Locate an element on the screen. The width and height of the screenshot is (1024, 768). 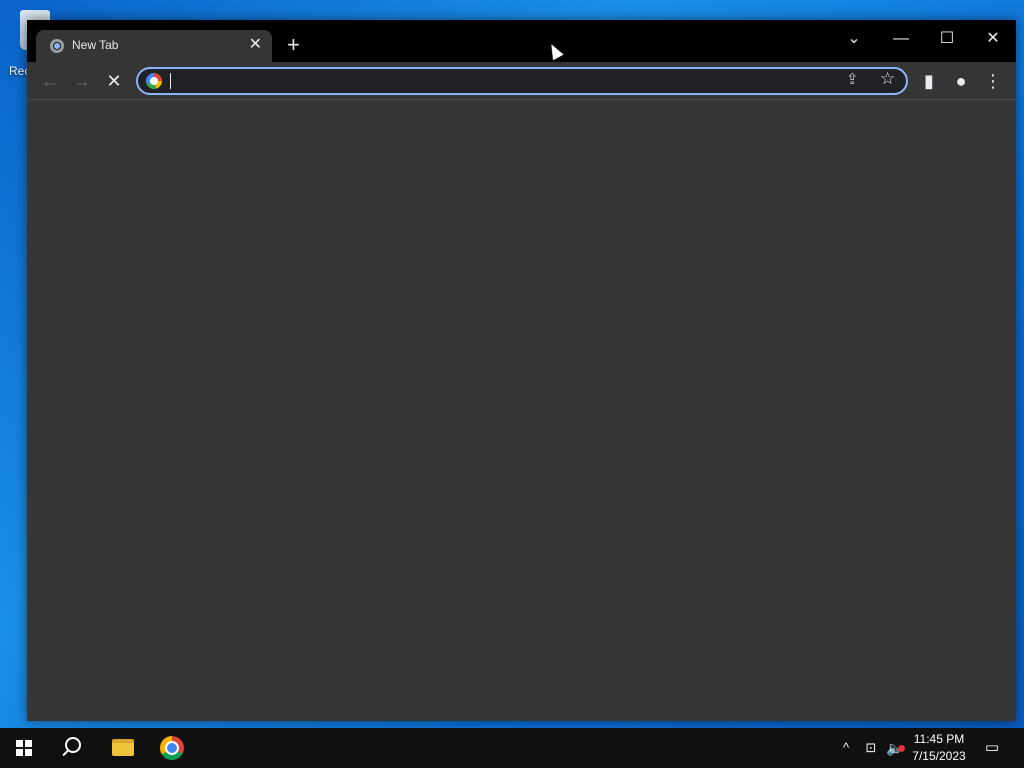
minimize-button: — is located at coordinates (901, 39).